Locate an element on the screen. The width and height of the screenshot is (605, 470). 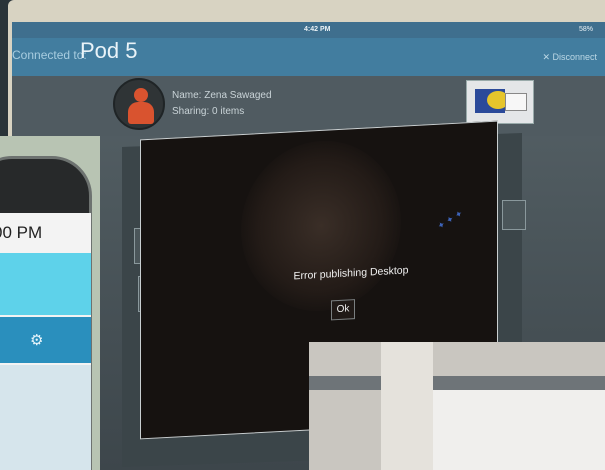
reflection-light: ✦ ✦ ✦ is located at coordinates (450, 219).